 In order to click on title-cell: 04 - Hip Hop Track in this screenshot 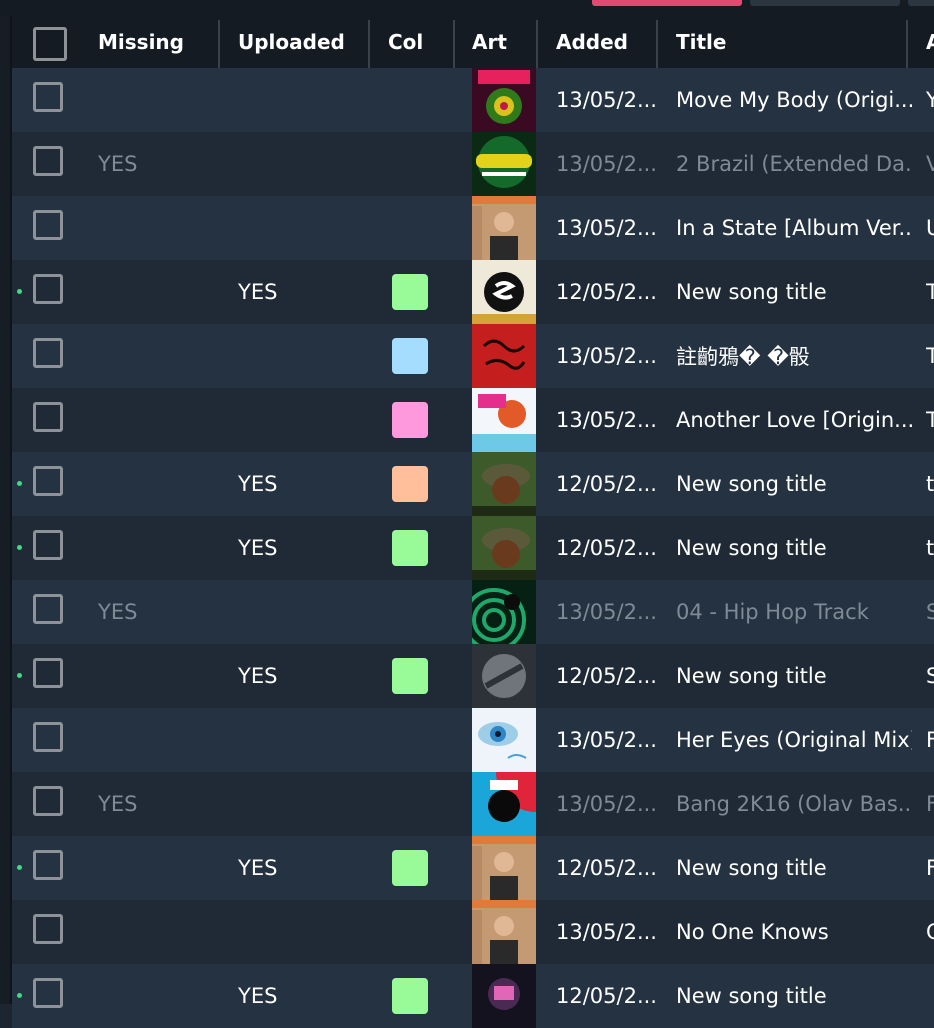, I will do `click(772, 612)`.